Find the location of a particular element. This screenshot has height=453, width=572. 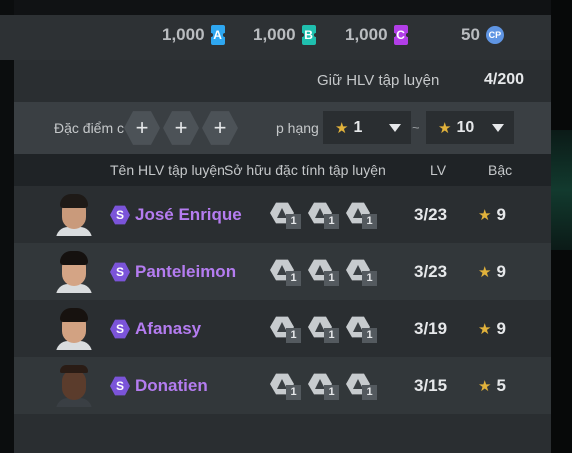

background-glow is located at coordinates (561, 190).